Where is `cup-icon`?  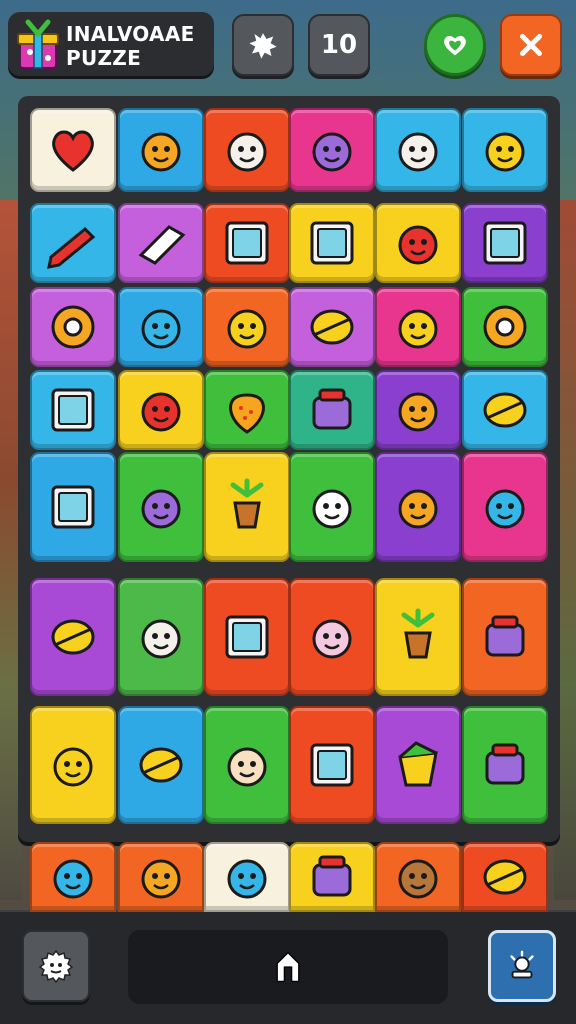 cup-icon is located at coordinates (332, 876).